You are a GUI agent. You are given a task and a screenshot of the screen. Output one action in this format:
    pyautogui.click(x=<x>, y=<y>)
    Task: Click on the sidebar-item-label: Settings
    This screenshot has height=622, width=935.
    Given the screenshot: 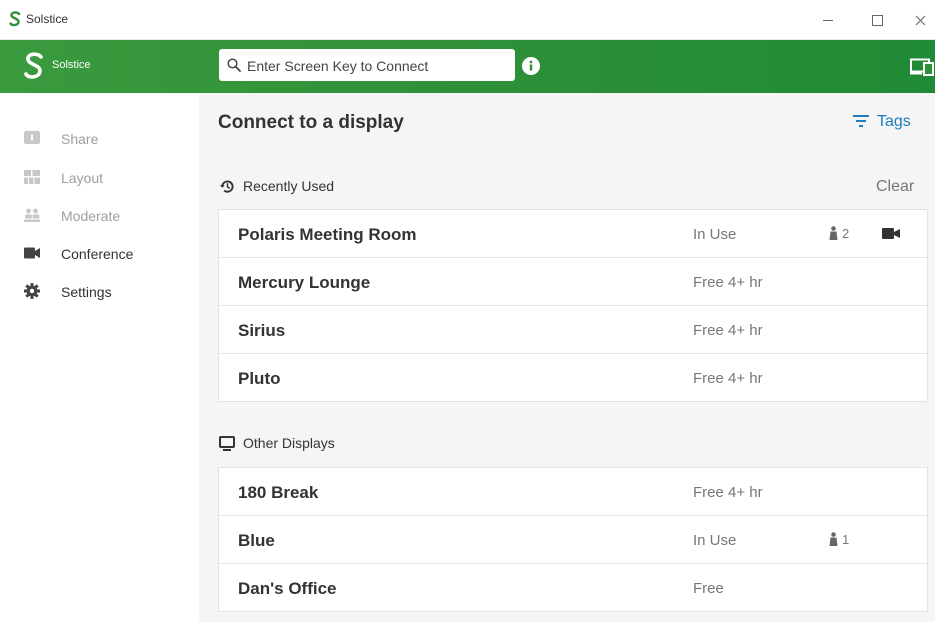 What is the action you would take?
    pyautogui.click(x=86, y=292)
    